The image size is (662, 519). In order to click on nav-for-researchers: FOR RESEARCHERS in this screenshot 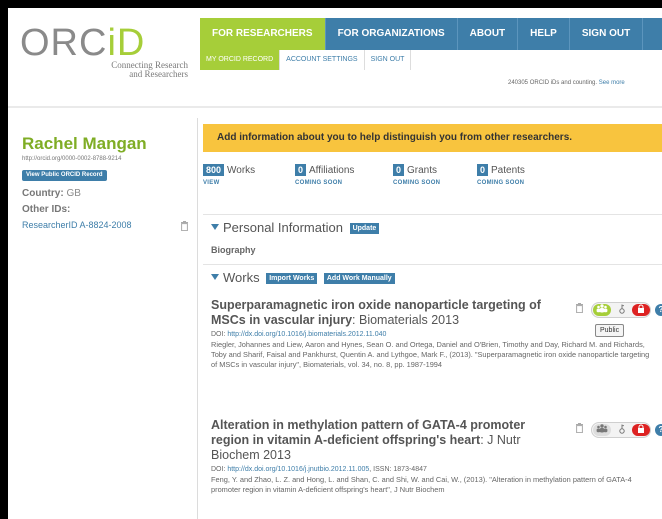, I will do `click(263, 34)`.